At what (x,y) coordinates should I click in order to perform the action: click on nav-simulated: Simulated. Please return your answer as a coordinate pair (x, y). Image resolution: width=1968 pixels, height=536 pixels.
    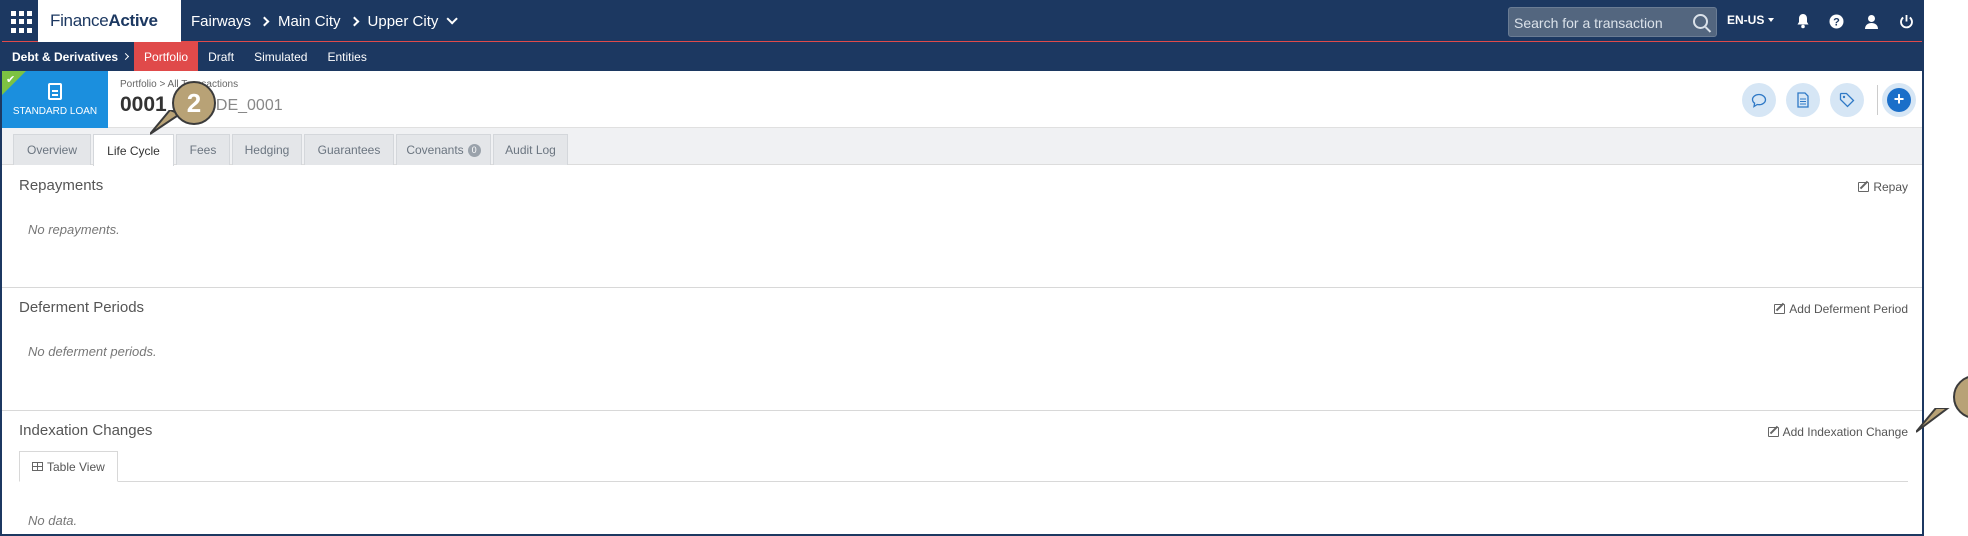
    Looking at the image, I should click on (280, 56).